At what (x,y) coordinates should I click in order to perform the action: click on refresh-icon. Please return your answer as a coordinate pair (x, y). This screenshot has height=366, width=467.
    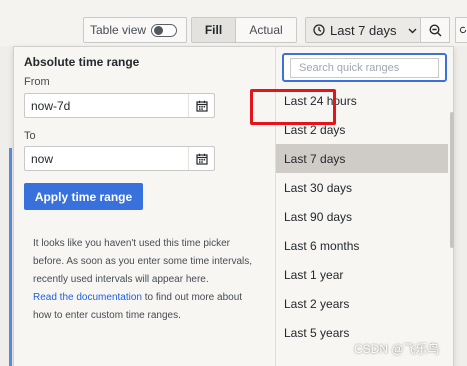
    Looking at the image, I should click on (463, 30).